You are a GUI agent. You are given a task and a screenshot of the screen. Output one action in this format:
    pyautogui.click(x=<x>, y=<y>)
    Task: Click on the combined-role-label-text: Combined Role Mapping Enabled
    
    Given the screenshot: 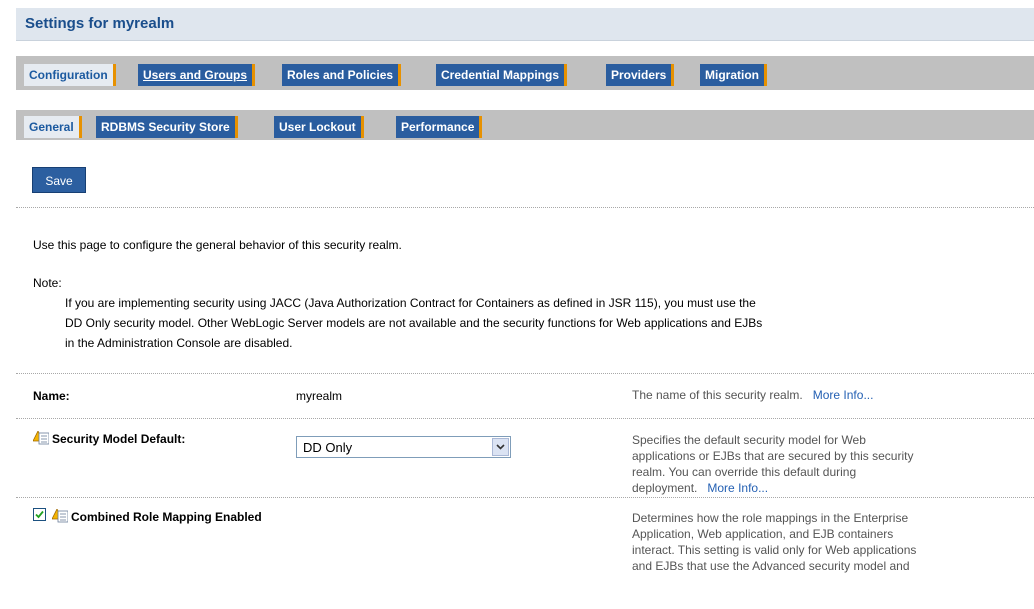 What is the action you would take?
    pyautogui.click(x=166, y=517)
    